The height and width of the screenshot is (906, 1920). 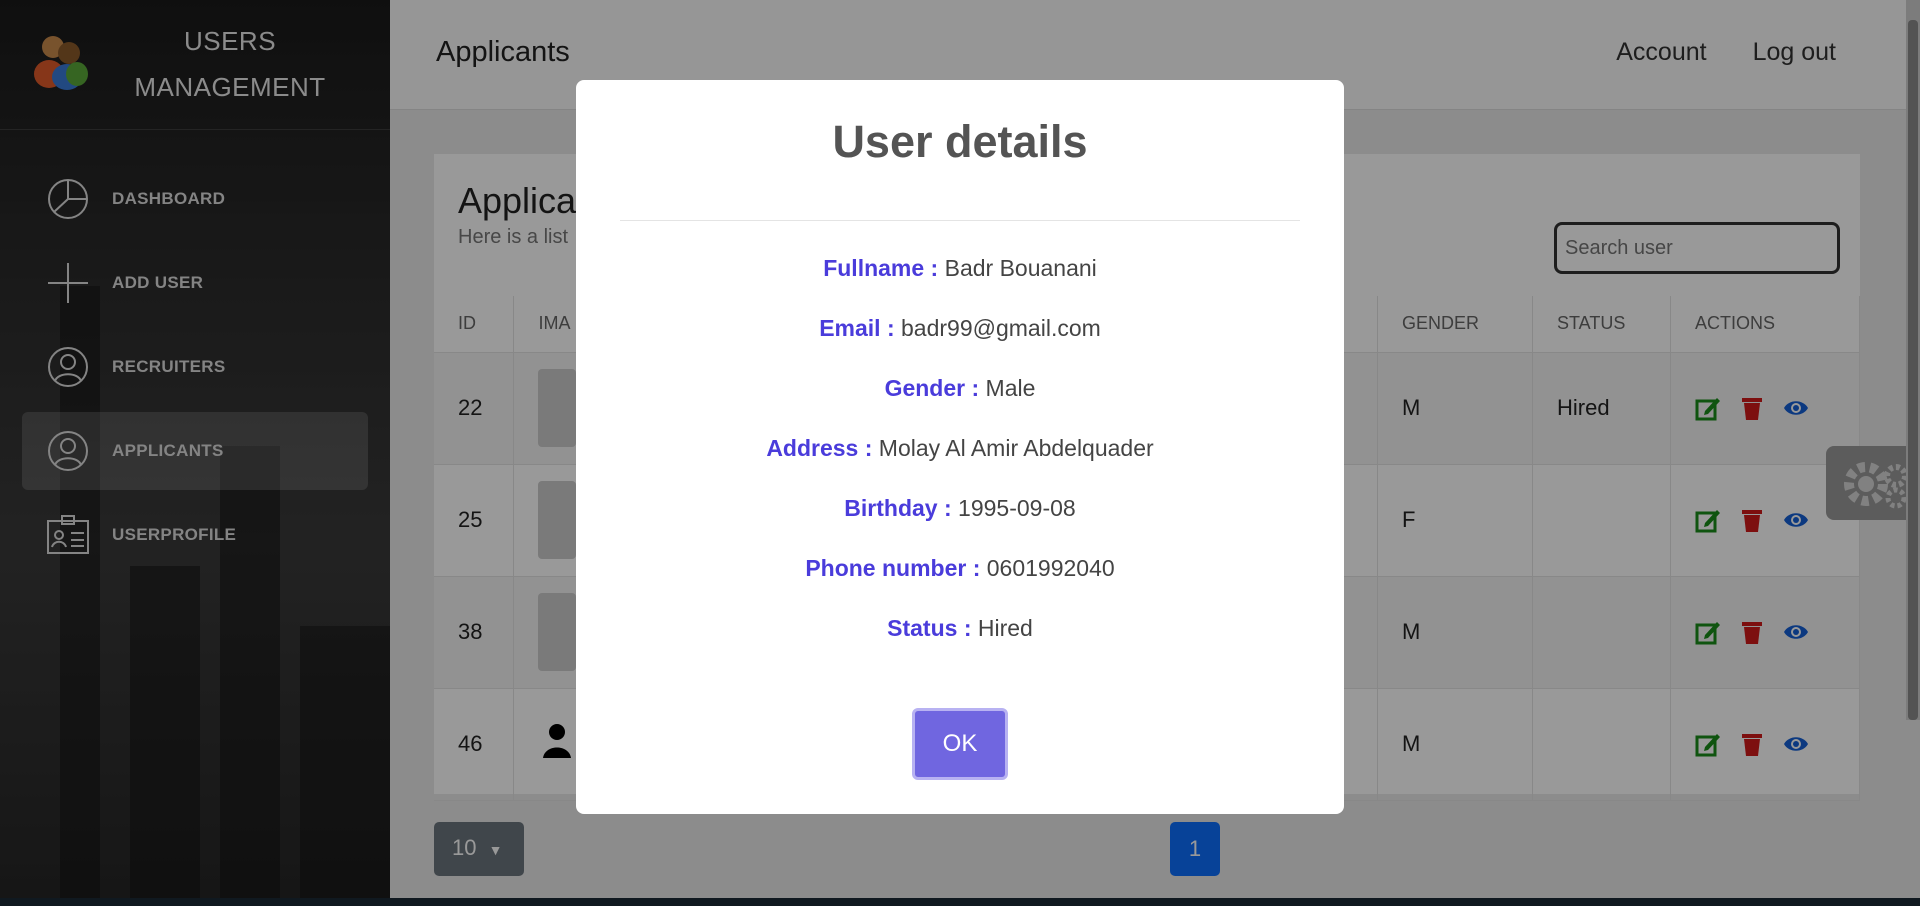 I want to click on ok-button: OK, so click(x=960, y=744).